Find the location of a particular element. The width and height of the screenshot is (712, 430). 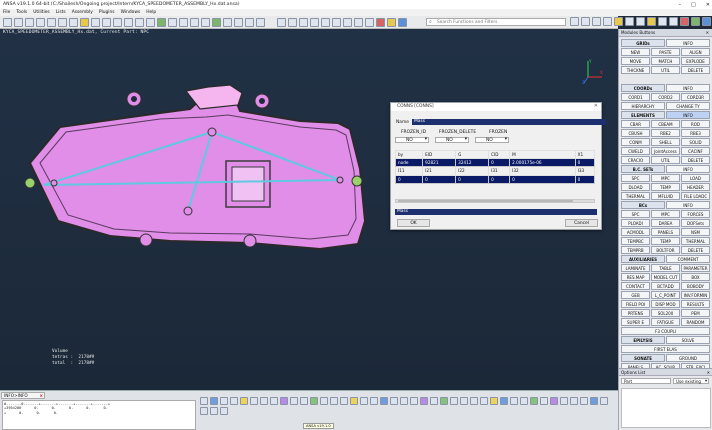

cancel-button: Cancel is located at coordinates (581, 223).